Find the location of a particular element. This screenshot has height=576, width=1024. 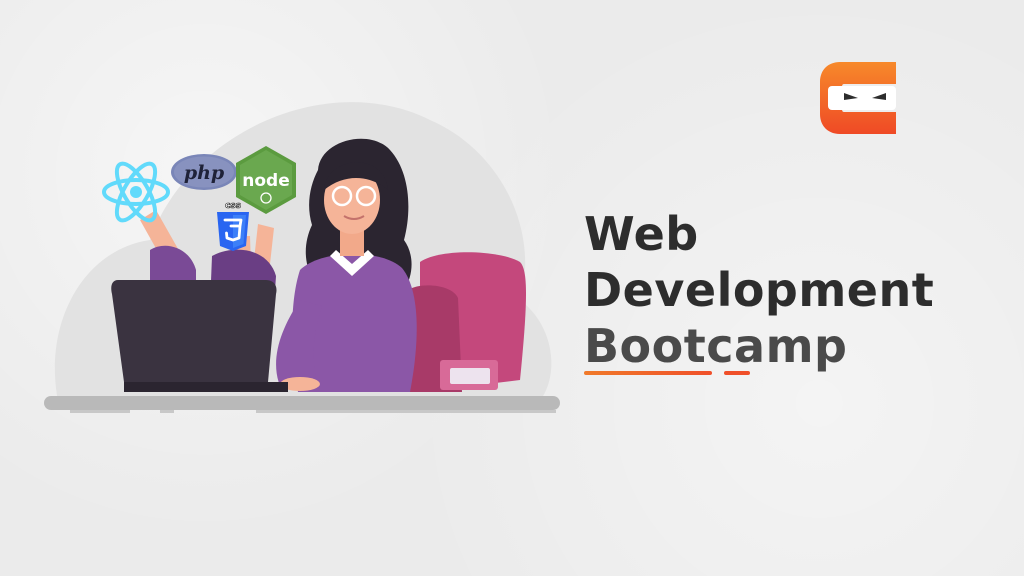

coding-ninjas-logo-icon is located at coordinates (858, 98).